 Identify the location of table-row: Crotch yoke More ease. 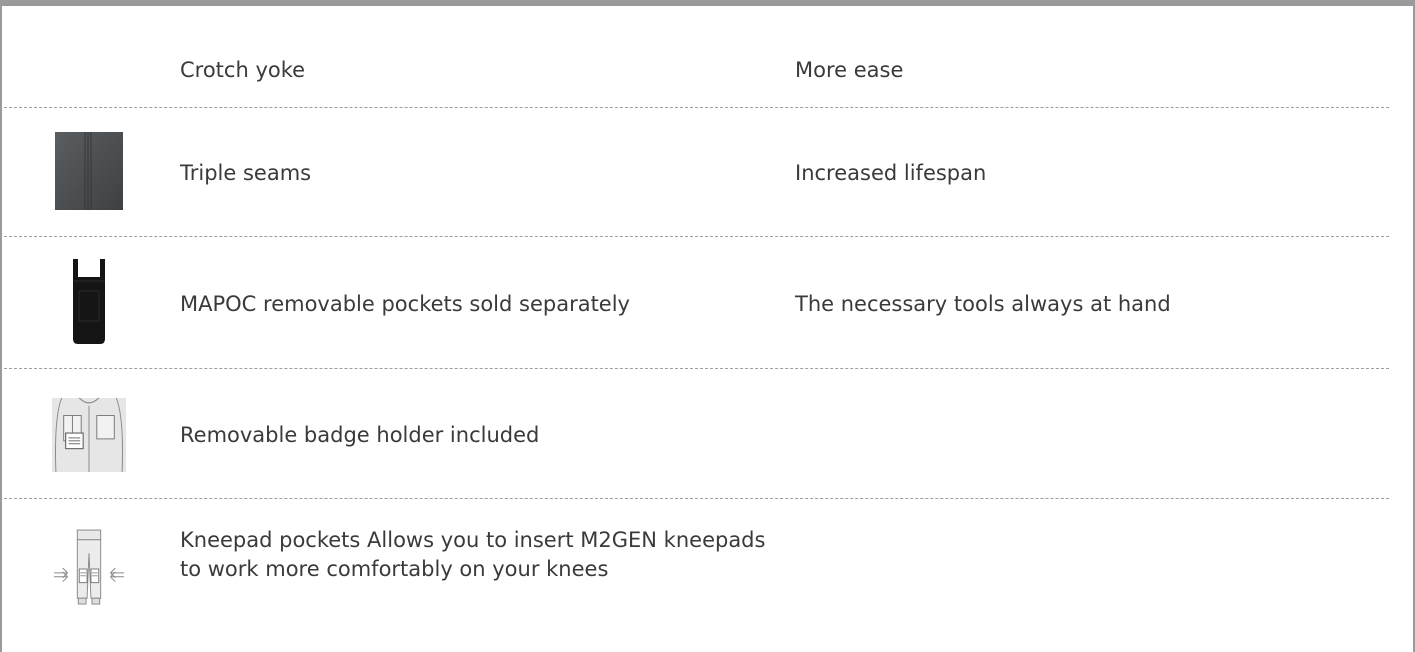
(707, 71).